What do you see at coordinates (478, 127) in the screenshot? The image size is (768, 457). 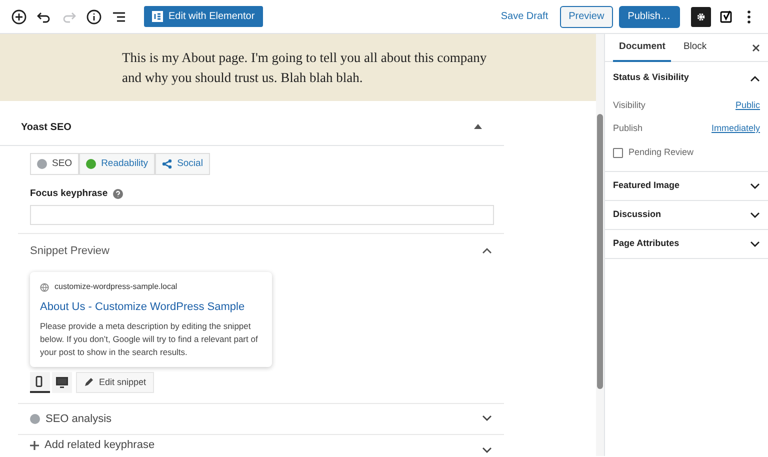 I see `collapse-caret-icon` at bounding box center [478, 127].